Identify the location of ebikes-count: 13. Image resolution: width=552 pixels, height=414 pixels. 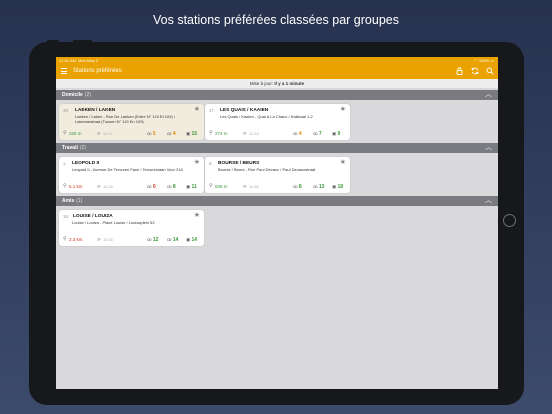
(321, 187).